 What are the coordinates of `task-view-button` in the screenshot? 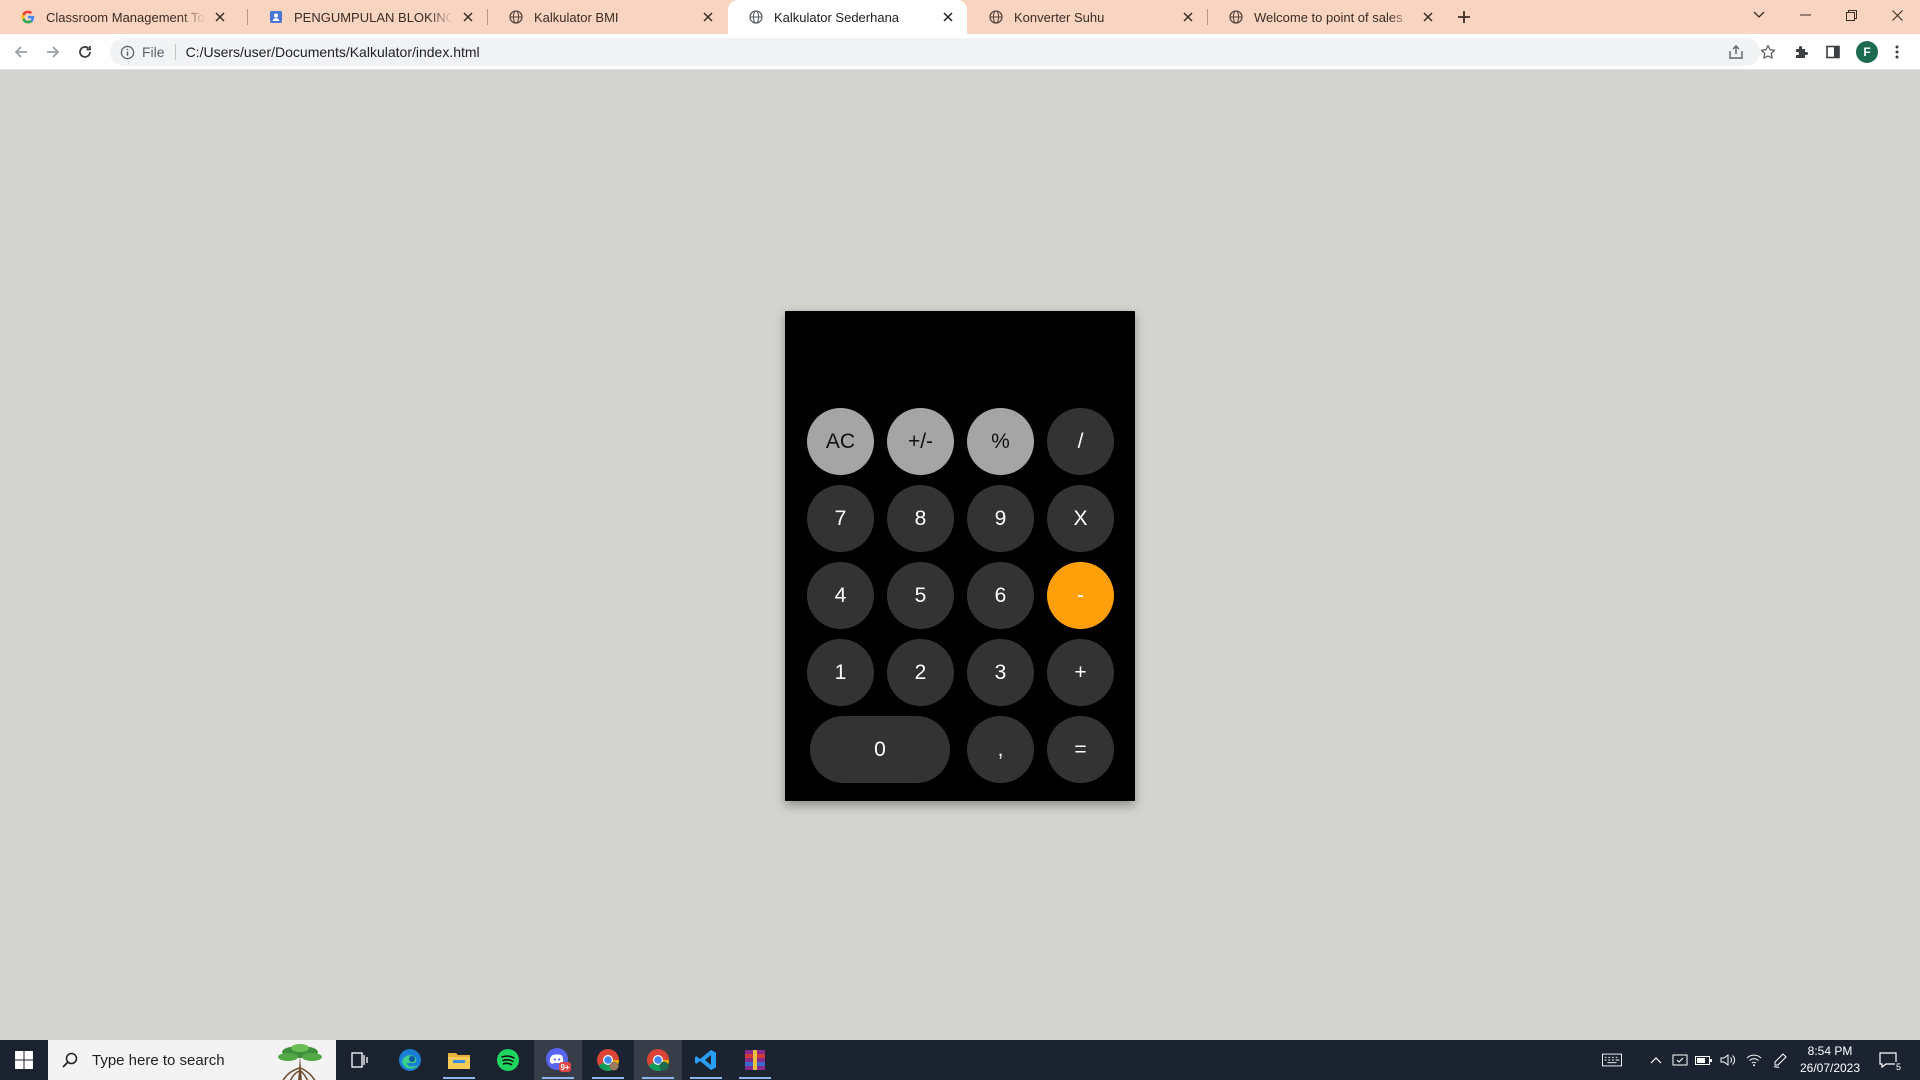 It's located at (360, 1060).